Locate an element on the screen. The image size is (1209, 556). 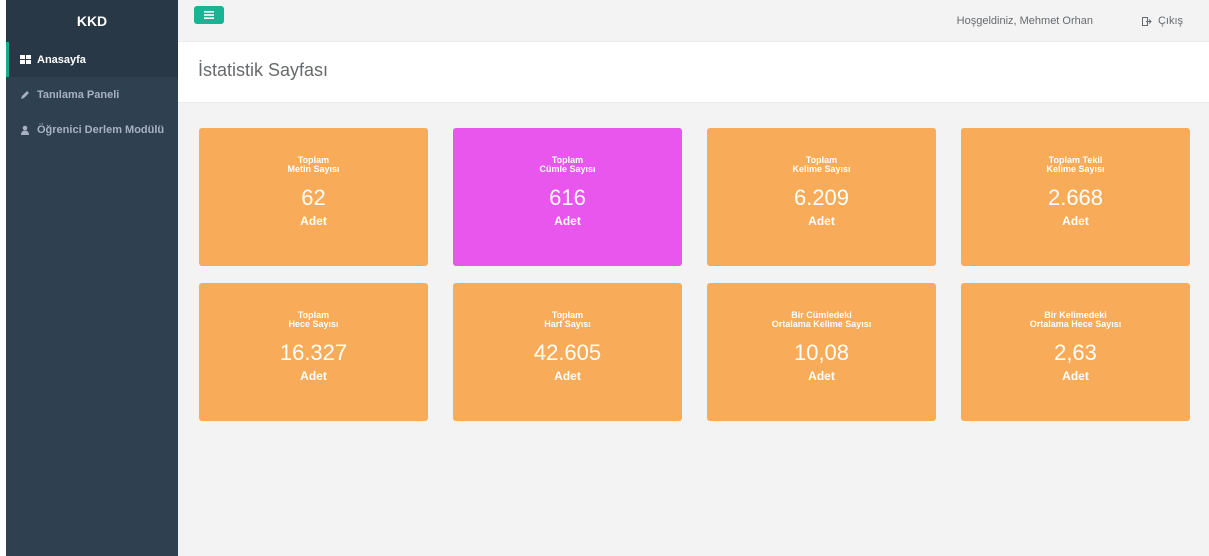
stat-card: Toplam Metin Sayısı 62 Adet is located at coordinates (313, 197).